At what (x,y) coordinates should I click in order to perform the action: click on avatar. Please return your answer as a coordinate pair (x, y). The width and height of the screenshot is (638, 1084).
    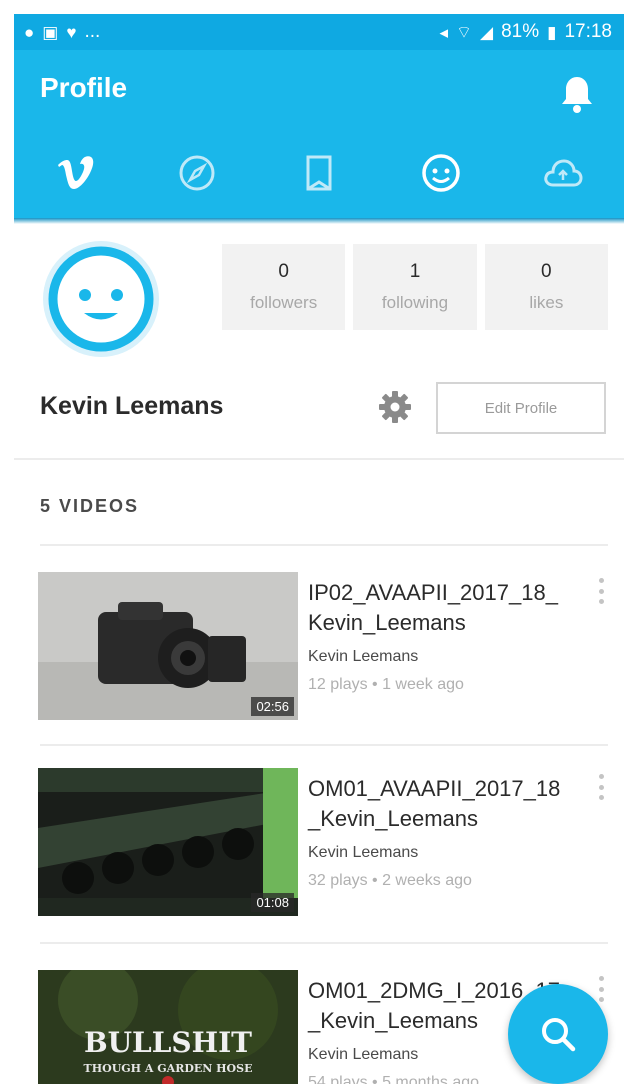
    Looking at the image, I should click on (101, 299).